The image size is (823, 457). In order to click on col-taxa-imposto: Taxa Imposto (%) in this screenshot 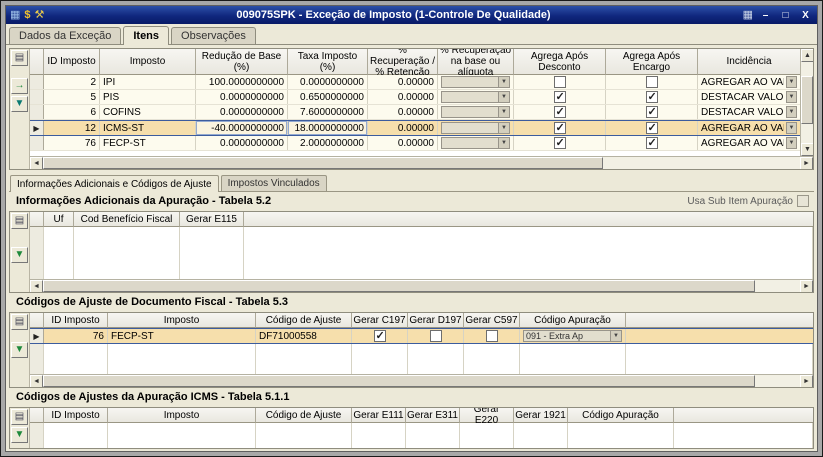, I will do `click(328, 62)`.